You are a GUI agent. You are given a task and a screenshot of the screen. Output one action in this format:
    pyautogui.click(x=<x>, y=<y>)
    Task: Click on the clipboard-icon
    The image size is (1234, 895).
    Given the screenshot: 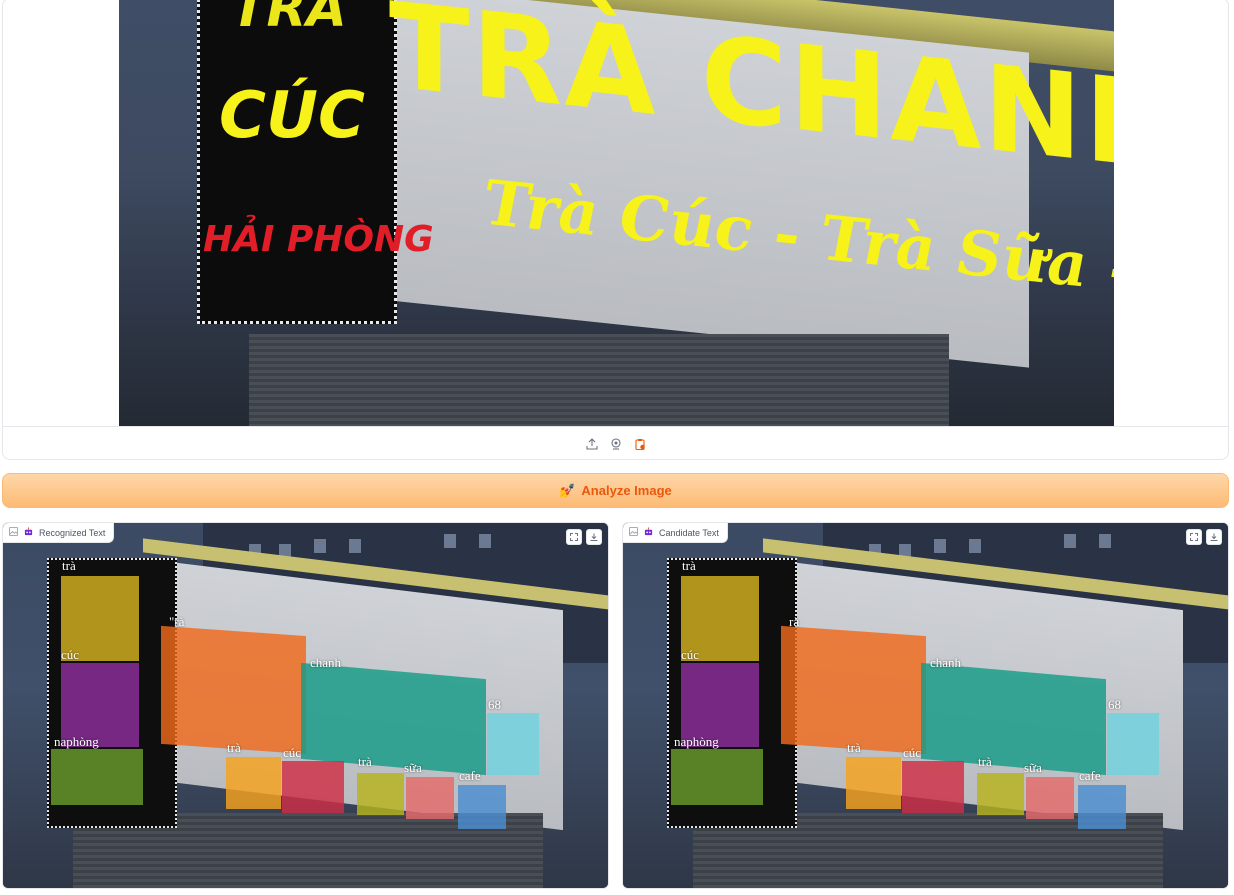 What is the action you would take?
    pyautogui.click(x=640, y=444)
    